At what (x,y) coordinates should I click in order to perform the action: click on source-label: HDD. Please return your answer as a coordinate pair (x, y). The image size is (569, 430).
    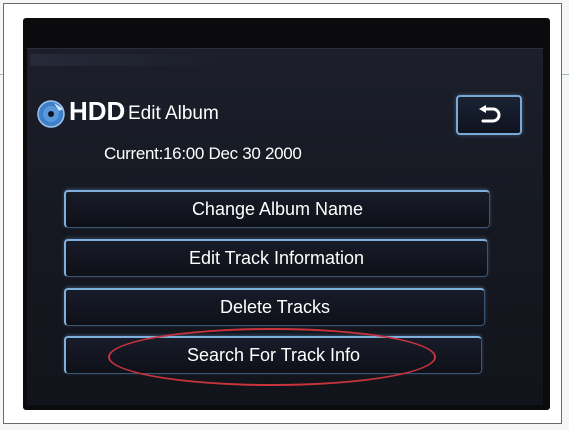
    Looking at the image, I should click on (97, 111).